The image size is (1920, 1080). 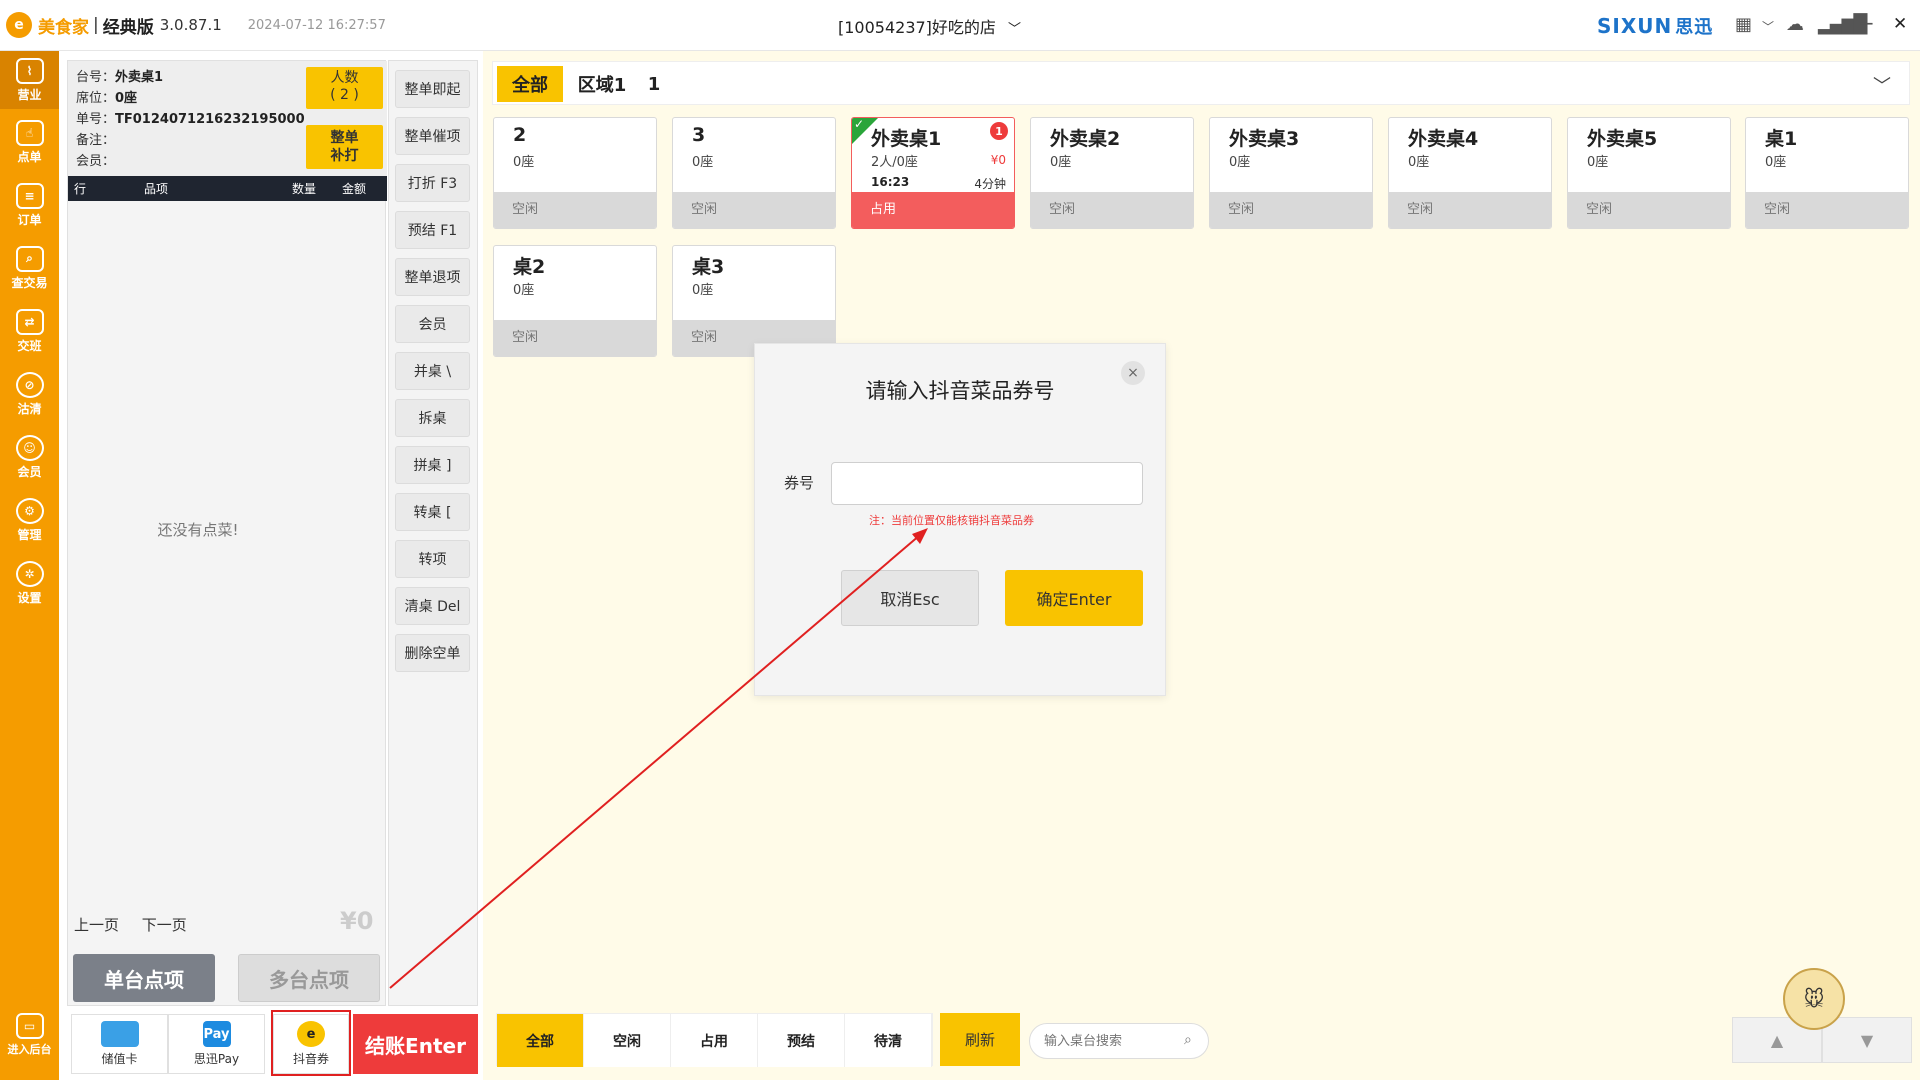 I want to click on table-card-takeout-2: 外卖桌2 0座 空闲, so click(x=1112, y=173).